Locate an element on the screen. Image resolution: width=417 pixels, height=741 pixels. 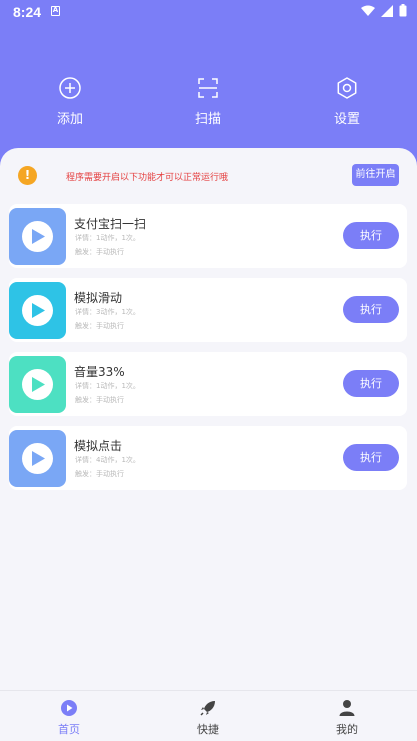
task-title: 模拟点击 is located at coordinates (98, 446).